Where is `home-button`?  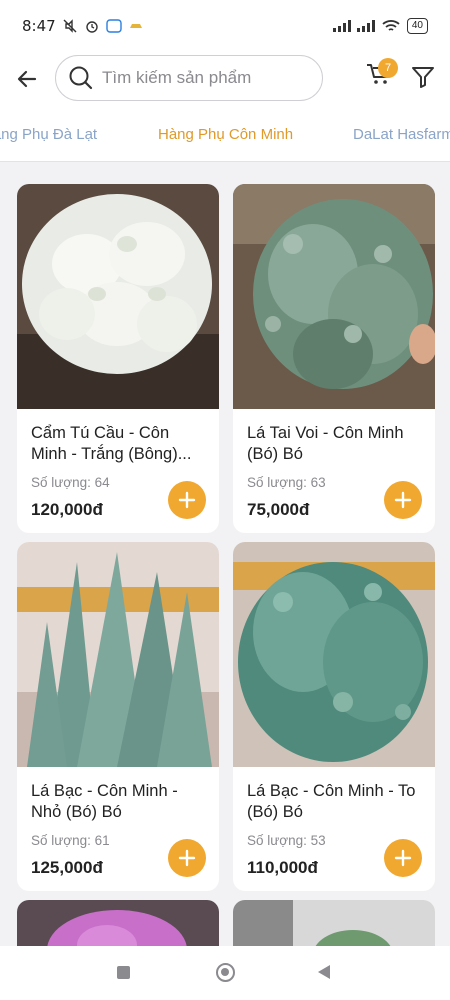 home-button is located at coordinates (225, 972).